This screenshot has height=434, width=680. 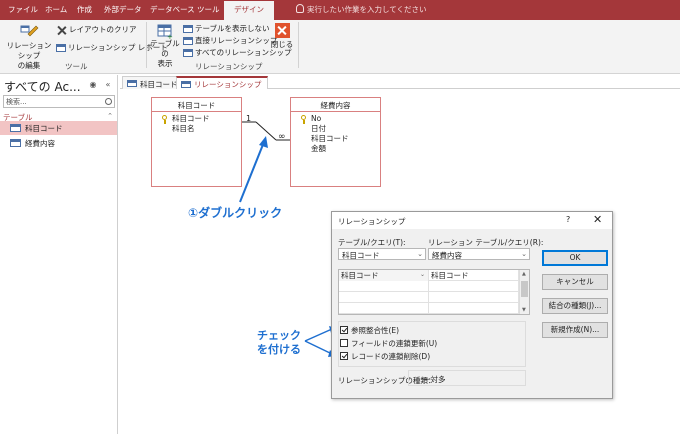 I want to click on direct-relationships-button: 直接リレーションシップ, so click(x=230, y=40).